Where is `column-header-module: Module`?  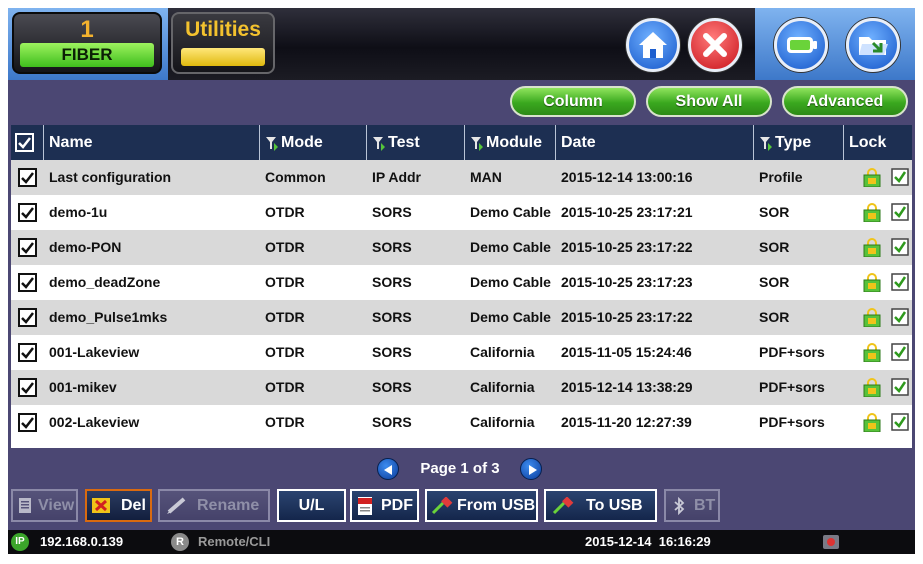
column-header-module: Module is located at coordinates (510, 142).